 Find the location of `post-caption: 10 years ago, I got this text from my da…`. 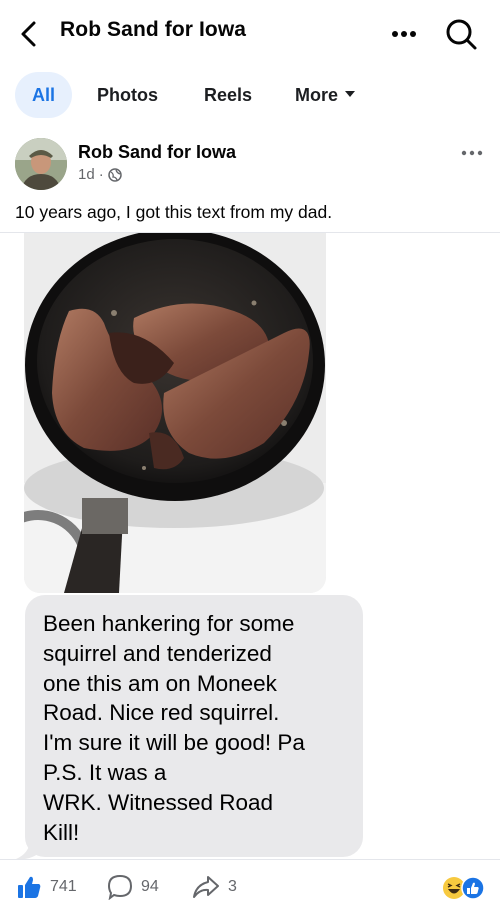

post-caption: 10 years ago, I got this text from my da… is located at coordinates (174, 212).